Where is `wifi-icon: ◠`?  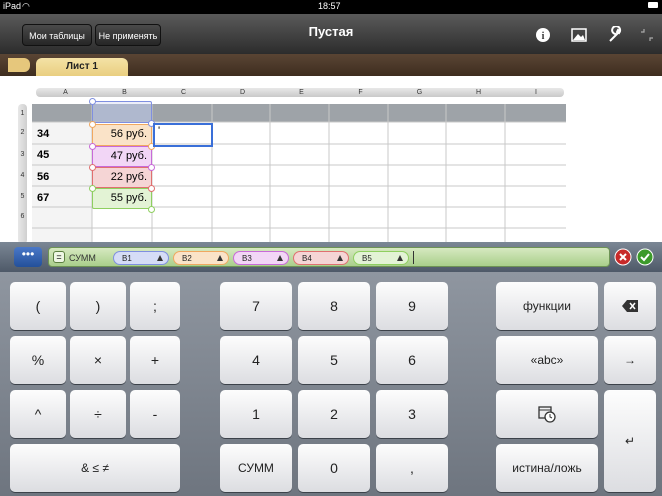 wifi-icon: ◠ is located at coordinates (26, 6).